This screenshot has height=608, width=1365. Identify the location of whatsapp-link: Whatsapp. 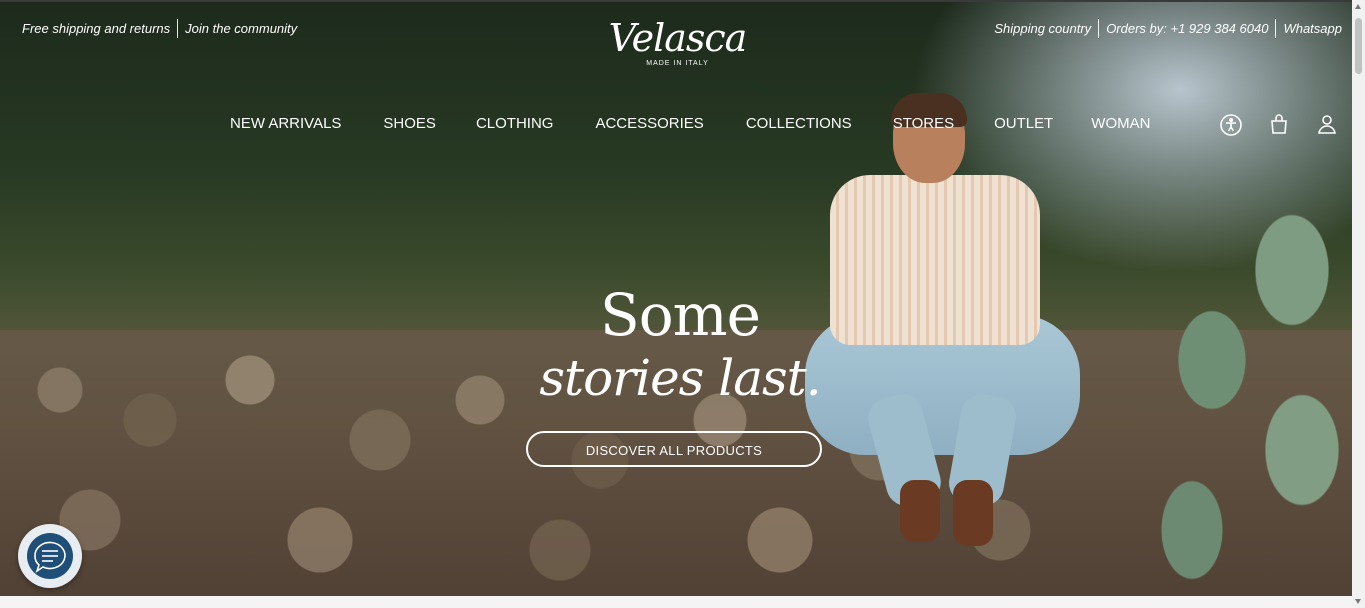
(1309, 28).